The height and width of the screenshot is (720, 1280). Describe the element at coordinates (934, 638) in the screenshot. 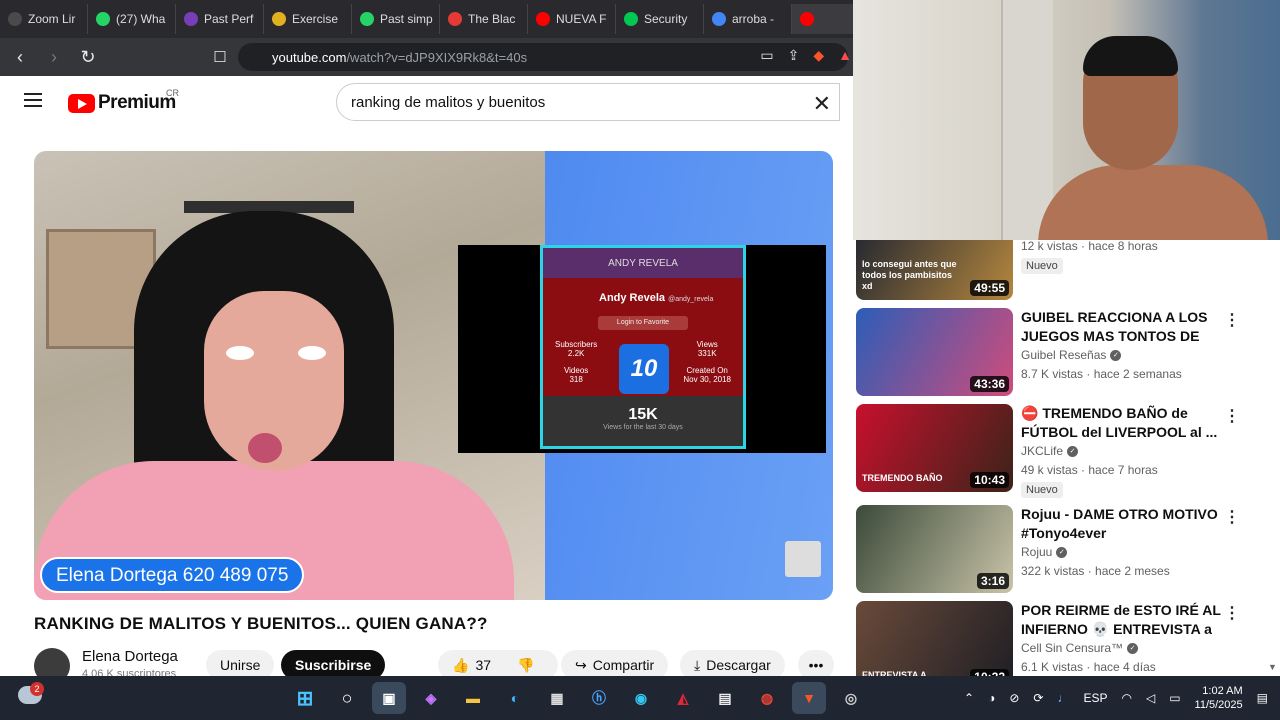

I see `video-thumbnail: ENTREVISTA A10:22` at that location.